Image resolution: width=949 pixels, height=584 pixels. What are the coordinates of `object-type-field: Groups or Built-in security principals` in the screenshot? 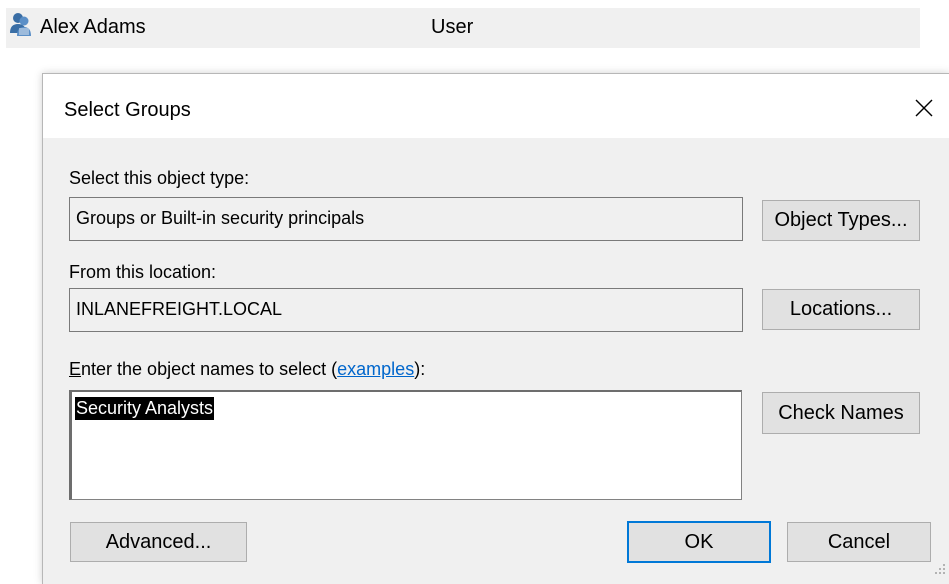 It's located at (406, 219).